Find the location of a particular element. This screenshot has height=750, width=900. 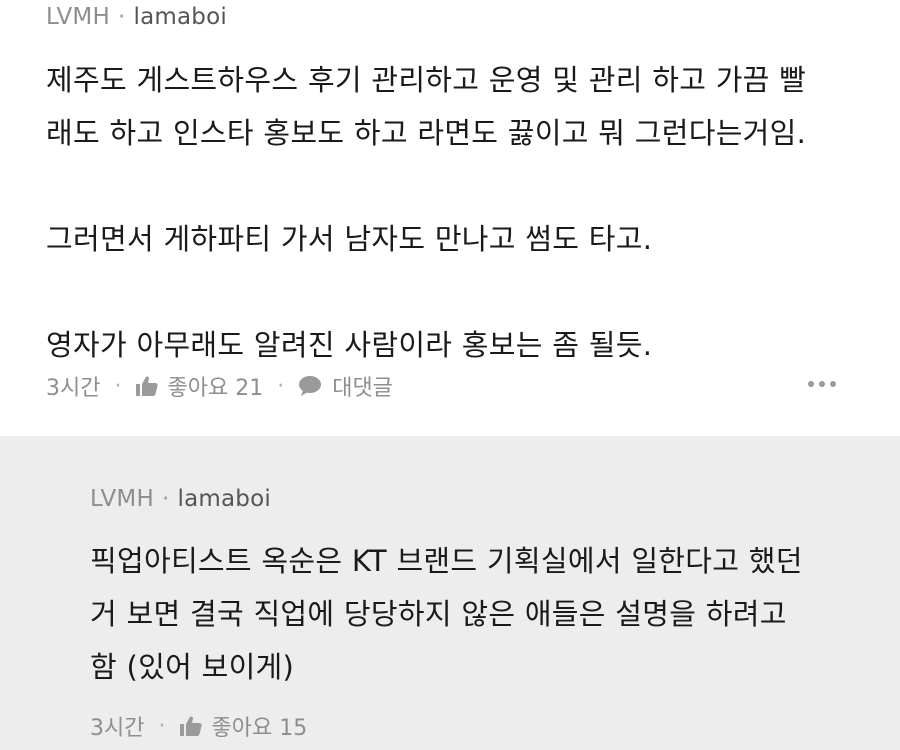

more-dots-icon is located at coordinates (811, 384).